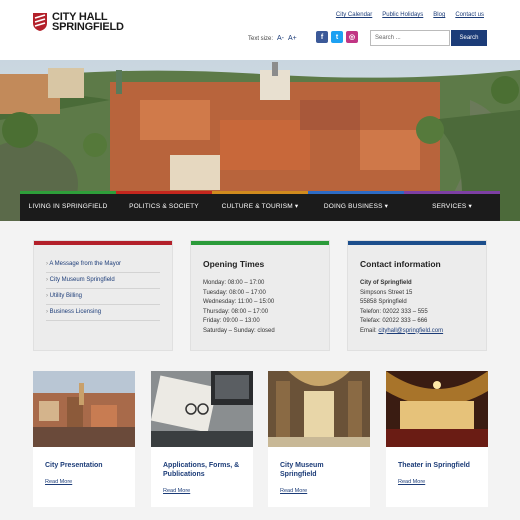  I want to click on city-aerial-drawing, so click(84, 409).